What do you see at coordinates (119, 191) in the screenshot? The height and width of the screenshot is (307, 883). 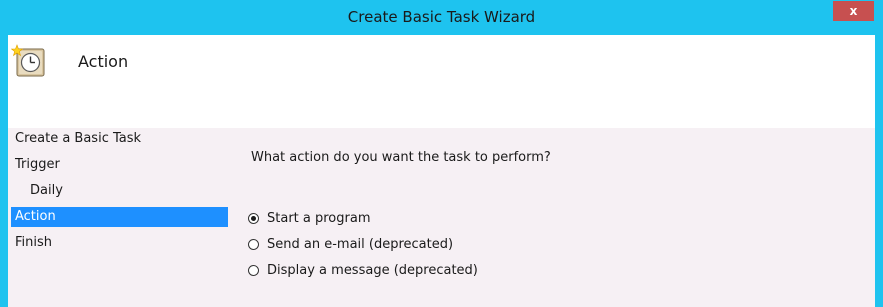 I see `step-daily: Daily` at bounding box center [119, 191].